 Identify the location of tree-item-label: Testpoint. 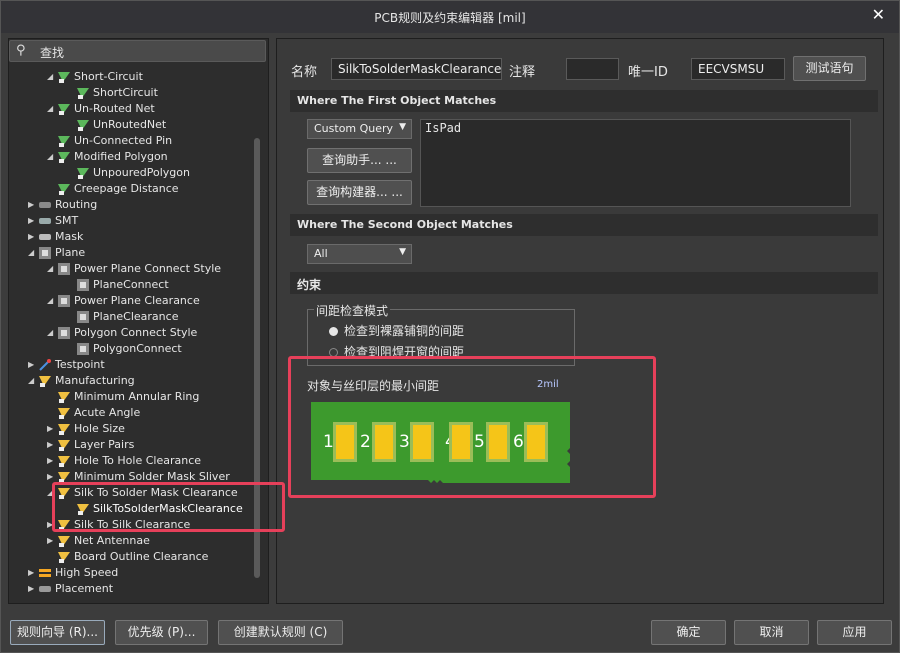
(80, 364).